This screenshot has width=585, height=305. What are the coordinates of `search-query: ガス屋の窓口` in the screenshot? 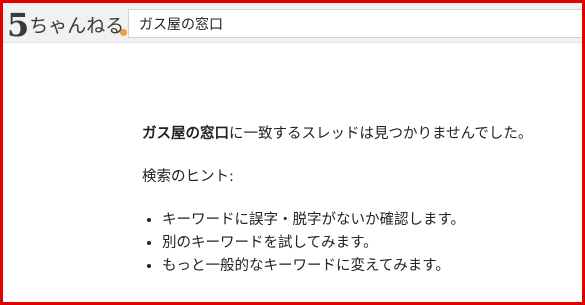 It's located at (185, 134).